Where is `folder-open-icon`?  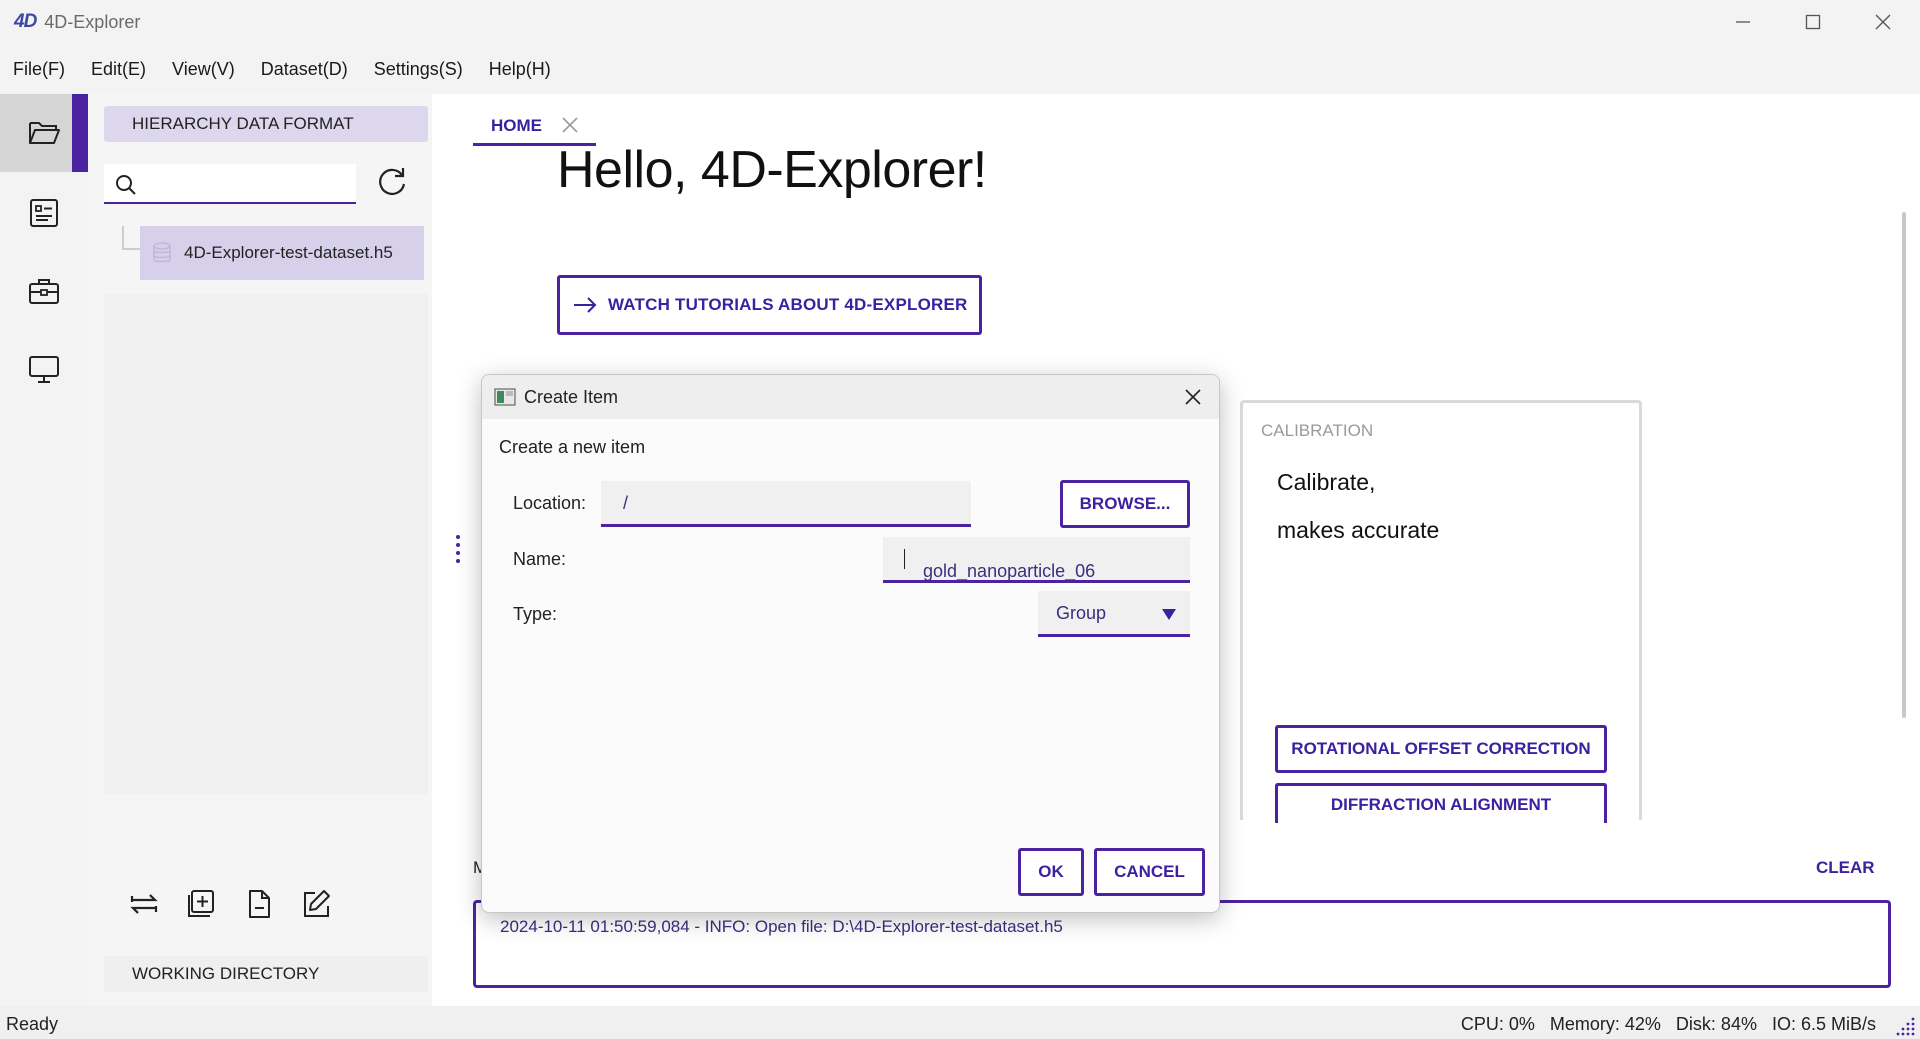 folder-open-icon is located at coordinates (44, 133).